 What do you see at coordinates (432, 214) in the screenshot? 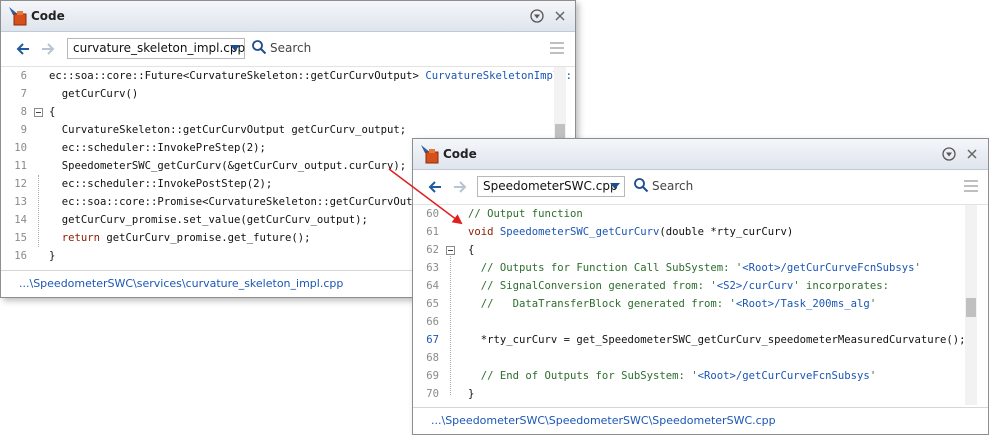
I see `line-number: 60` at bounding box center [432, 214].